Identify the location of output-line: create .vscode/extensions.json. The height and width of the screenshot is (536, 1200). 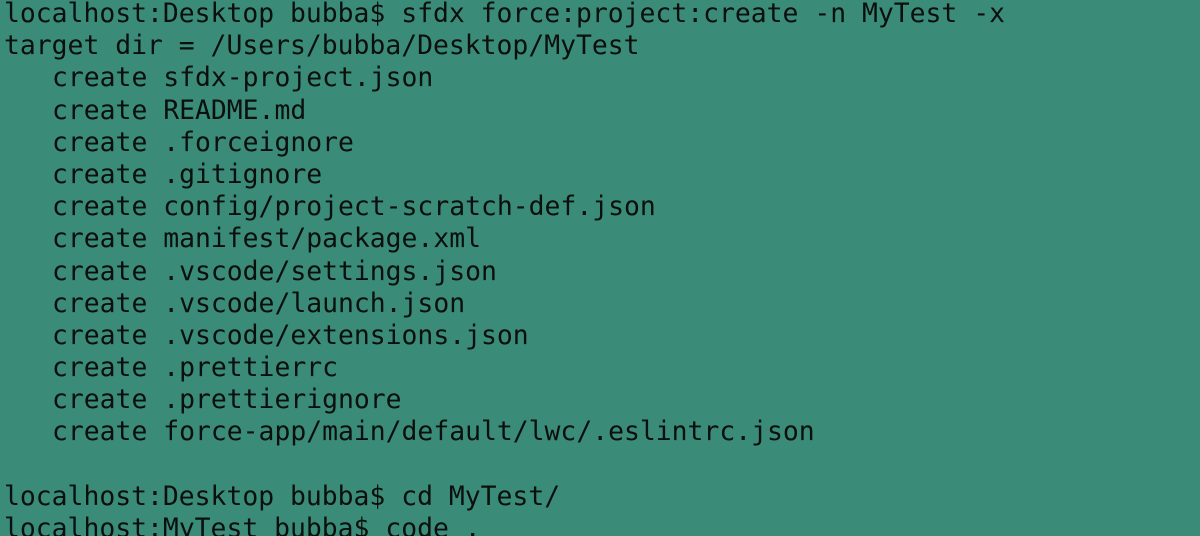
(290, 335).